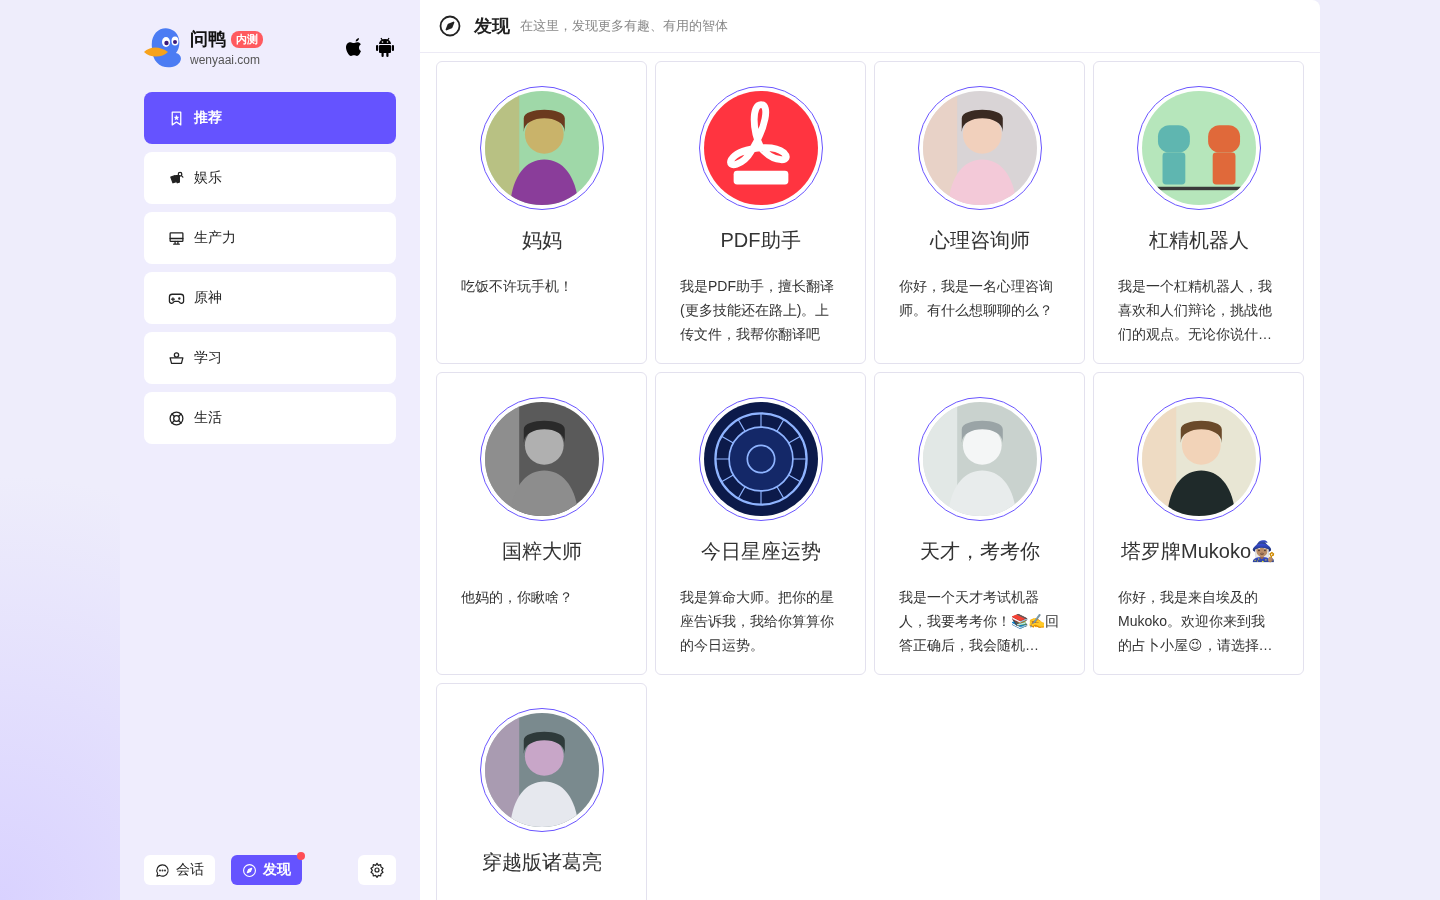 The image size is (1440, 900). Describe the element at coordinates (979, 240) in the screenshot. I see `agent-name: 心理咨询师` at that location.